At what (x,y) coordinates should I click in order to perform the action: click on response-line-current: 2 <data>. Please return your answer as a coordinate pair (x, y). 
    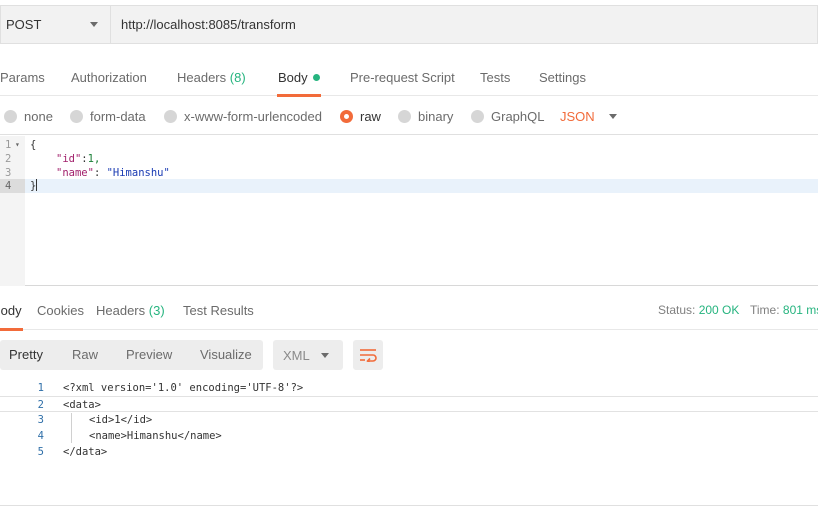
    Looking at the image, I should click on (409, 404).